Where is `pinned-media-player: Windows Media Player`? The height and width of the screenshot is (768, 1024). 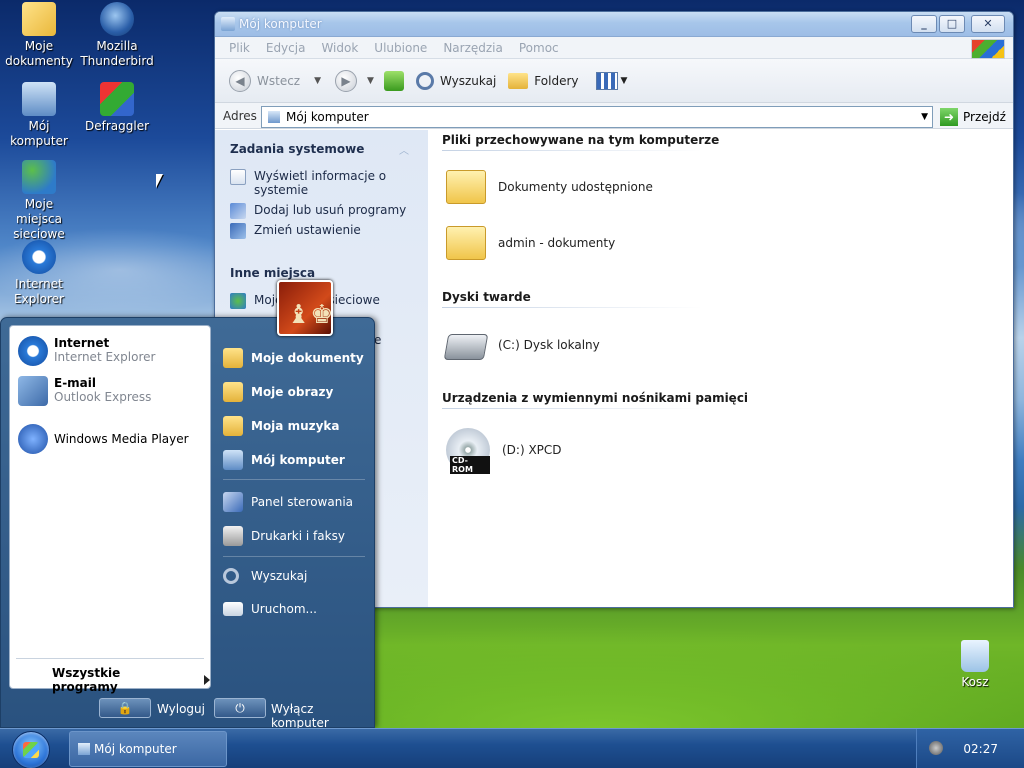
pinned-media-player: Windows Media Player is located at coordinates (103, 439).